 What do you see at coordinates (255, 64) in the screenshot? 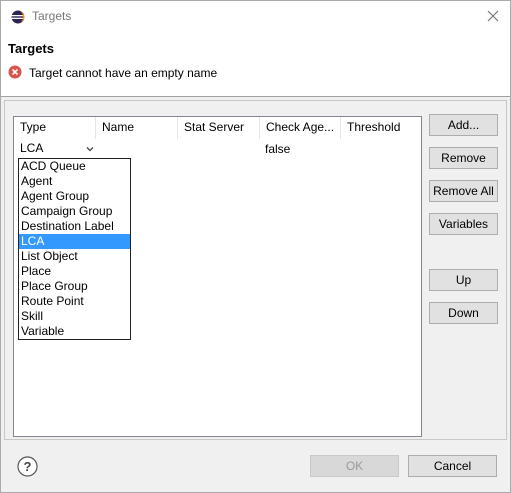
I see `header-area: Targets Target cannot have an empty name` at bounding box center [255, 64].